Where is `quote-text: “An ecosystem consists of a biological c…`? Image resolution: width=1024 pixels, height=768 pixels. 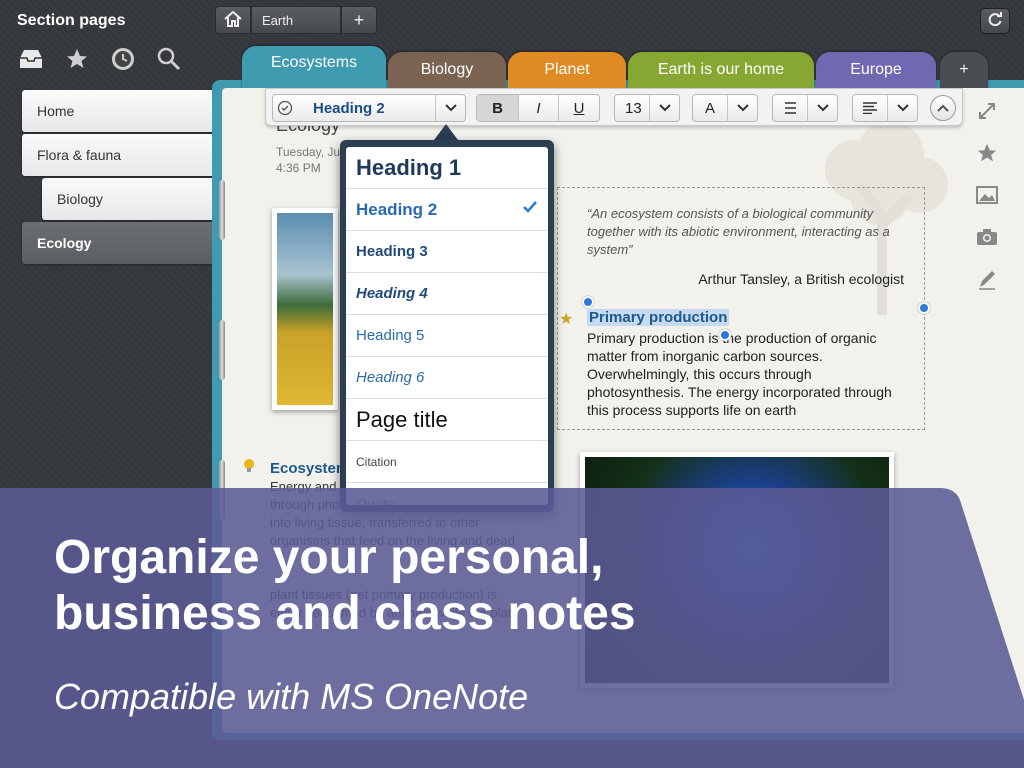 quote-text: “An ecosystem consists of a biological c… is located at coordinates (747, 232).